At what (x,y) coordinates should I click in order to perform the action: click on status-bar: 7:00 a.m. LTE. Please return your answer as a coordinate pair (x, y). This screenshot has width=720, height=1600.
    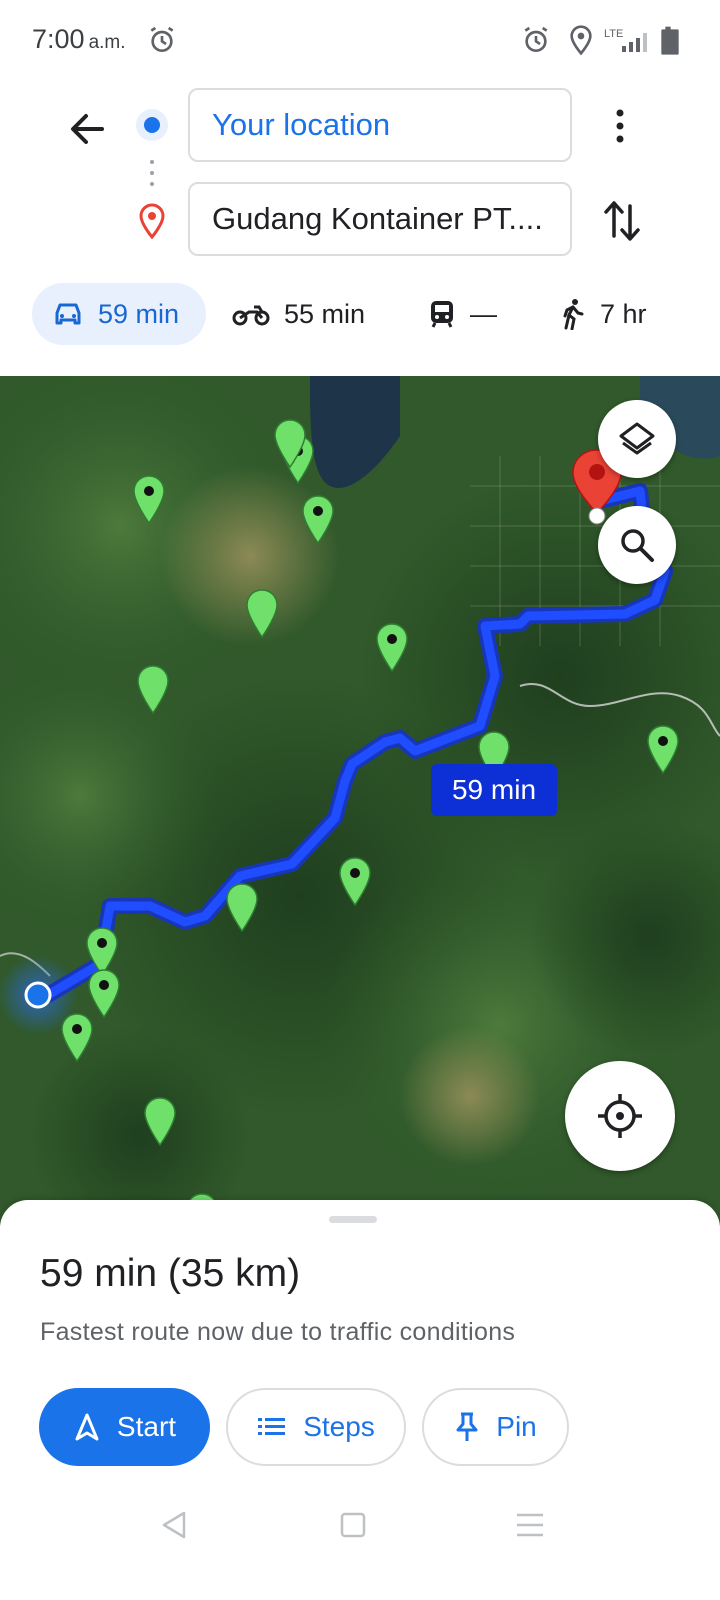
    Looking at the image, I should click on (360, 40).